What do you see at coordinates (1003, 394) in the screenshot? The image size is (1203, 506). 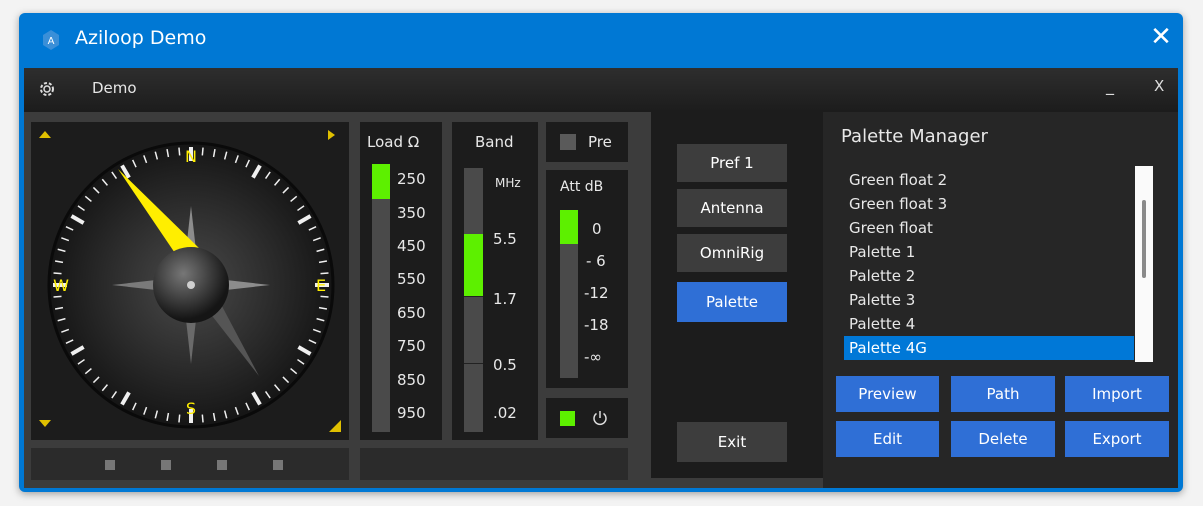 I see `path-button: Path` at bounding box center [1003, 394].